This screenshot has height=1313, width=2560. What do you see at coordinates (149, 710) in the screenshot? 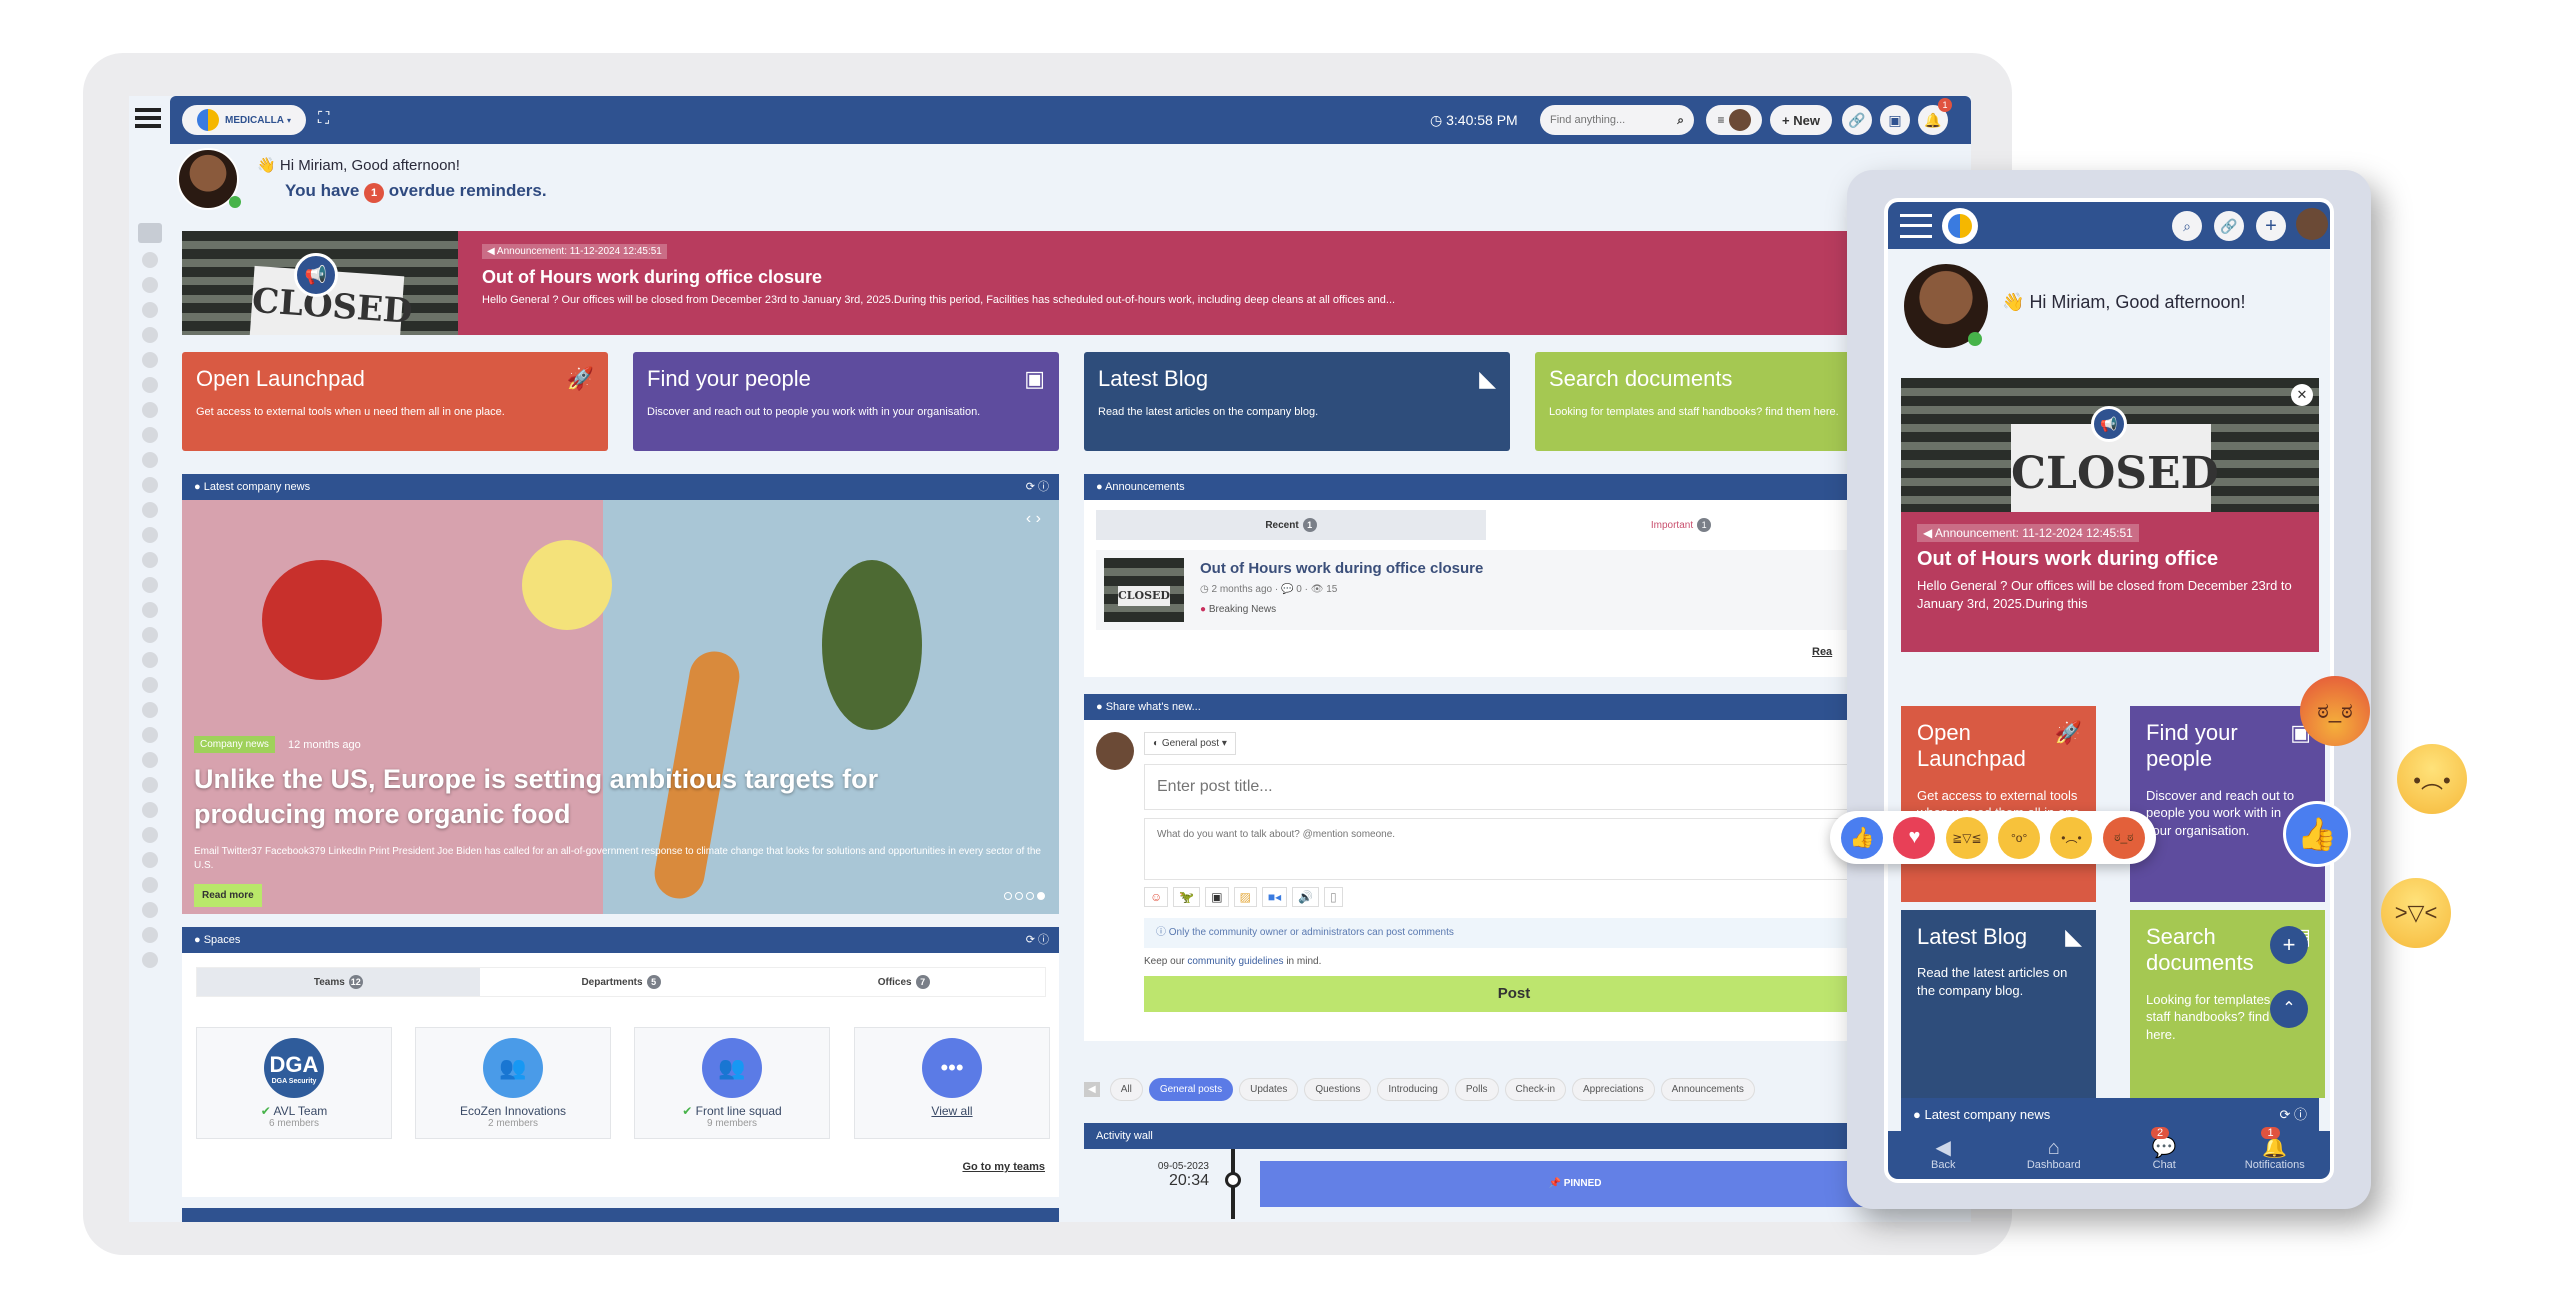
I see `help-icon` at bounding box center [149, 710].